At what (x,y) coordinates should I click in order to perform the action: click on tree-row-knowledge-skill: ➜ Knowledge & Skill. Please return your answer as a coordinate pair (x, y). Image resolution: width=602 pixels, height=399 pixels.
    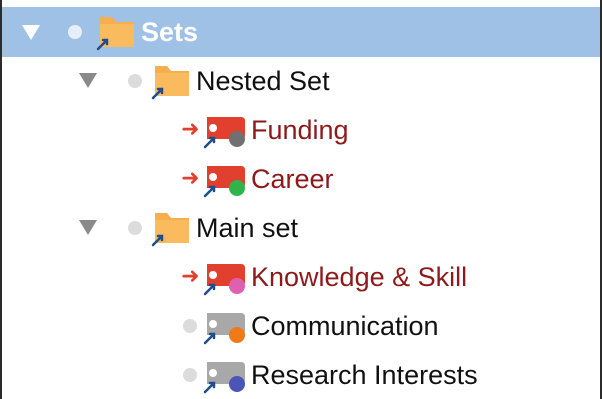
    Looking at the image, I should click on (301, 277).